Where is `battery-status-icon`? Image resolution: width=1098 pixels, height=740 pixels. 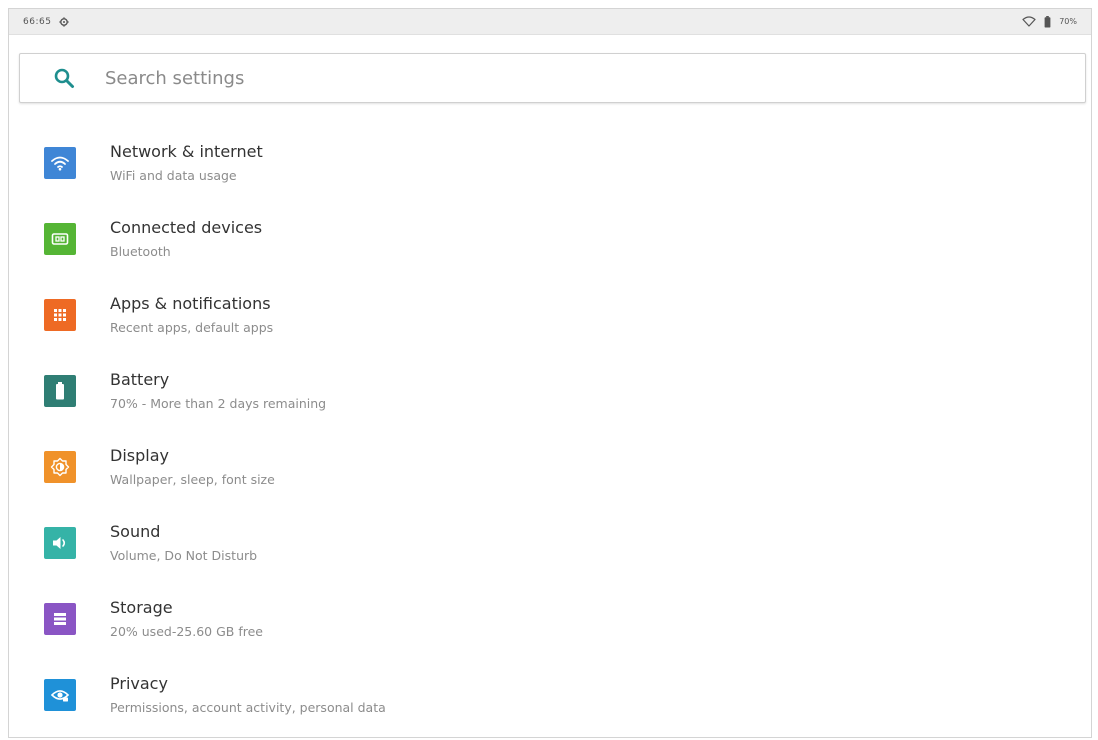
battery-status-icon is located at coordinates (1047, 21).